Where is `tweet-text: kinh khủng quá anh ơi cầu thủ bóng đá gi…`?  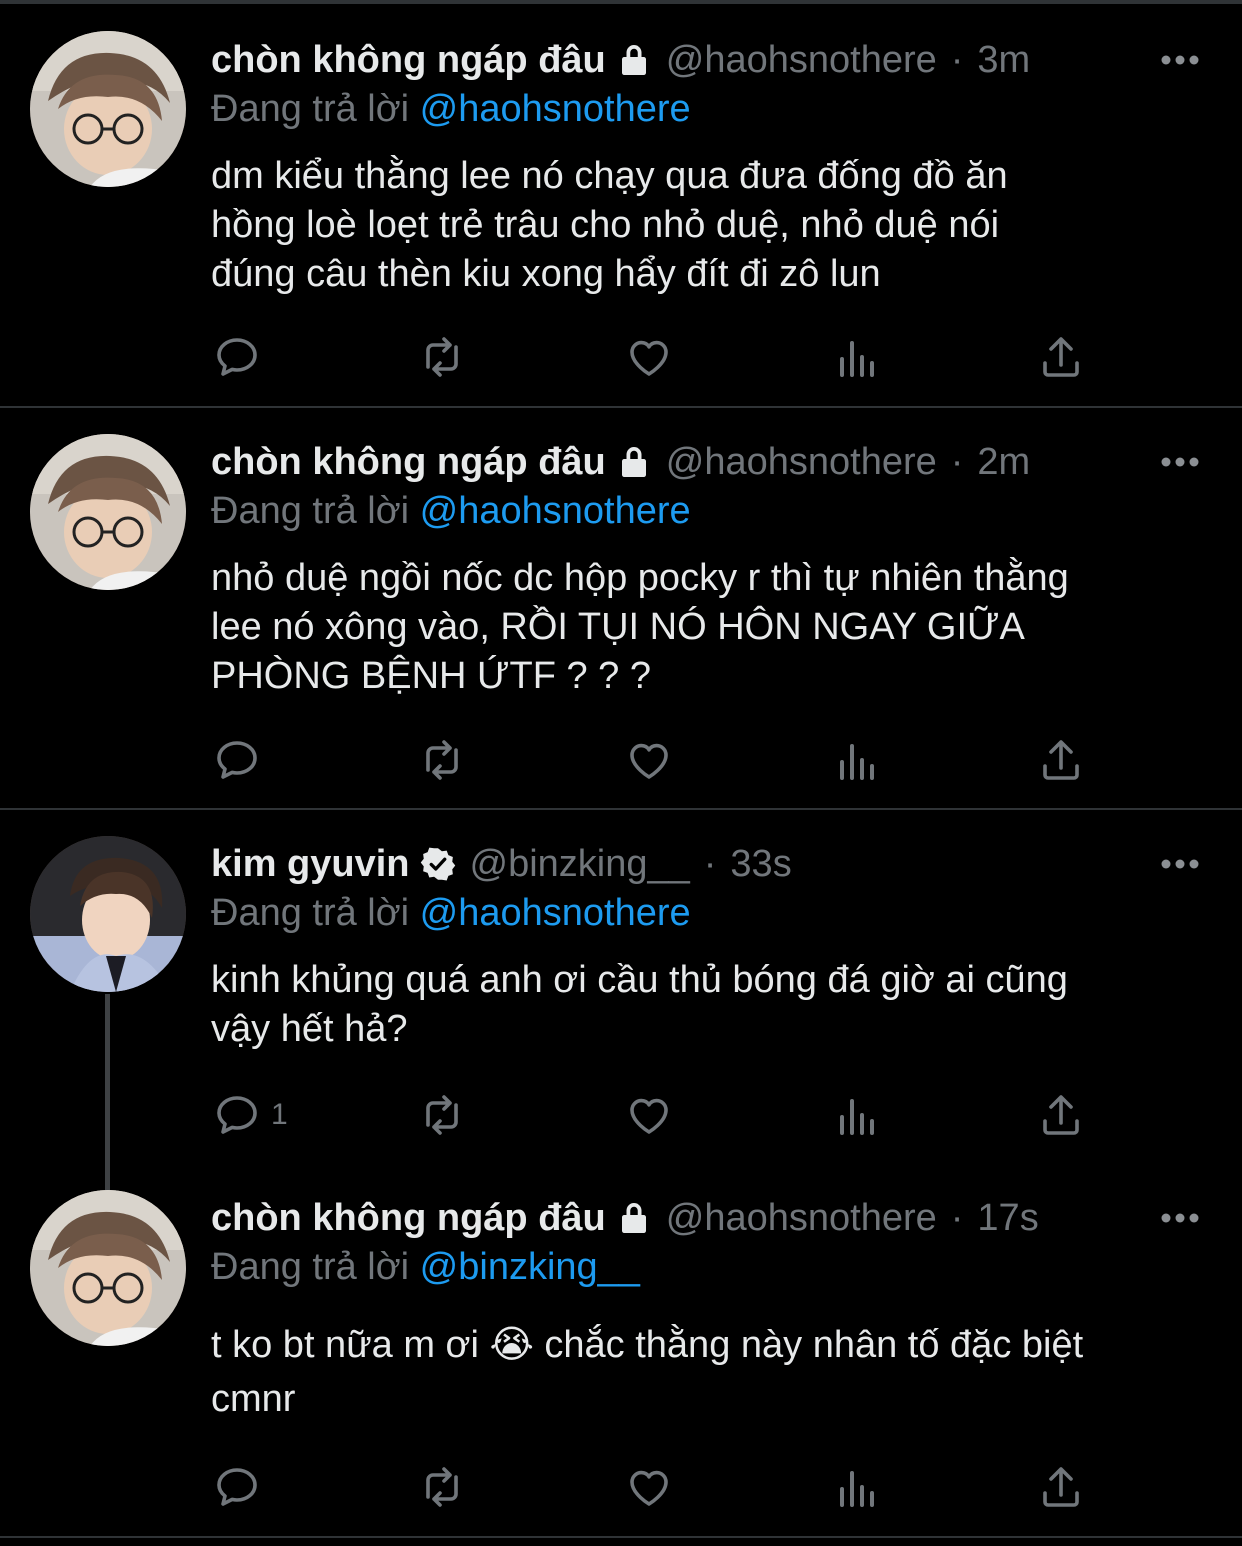
tweet-text: kinh khủng quá anh ơi cầu thủ bóng đá gi… is located at coordinates (711, 1005).